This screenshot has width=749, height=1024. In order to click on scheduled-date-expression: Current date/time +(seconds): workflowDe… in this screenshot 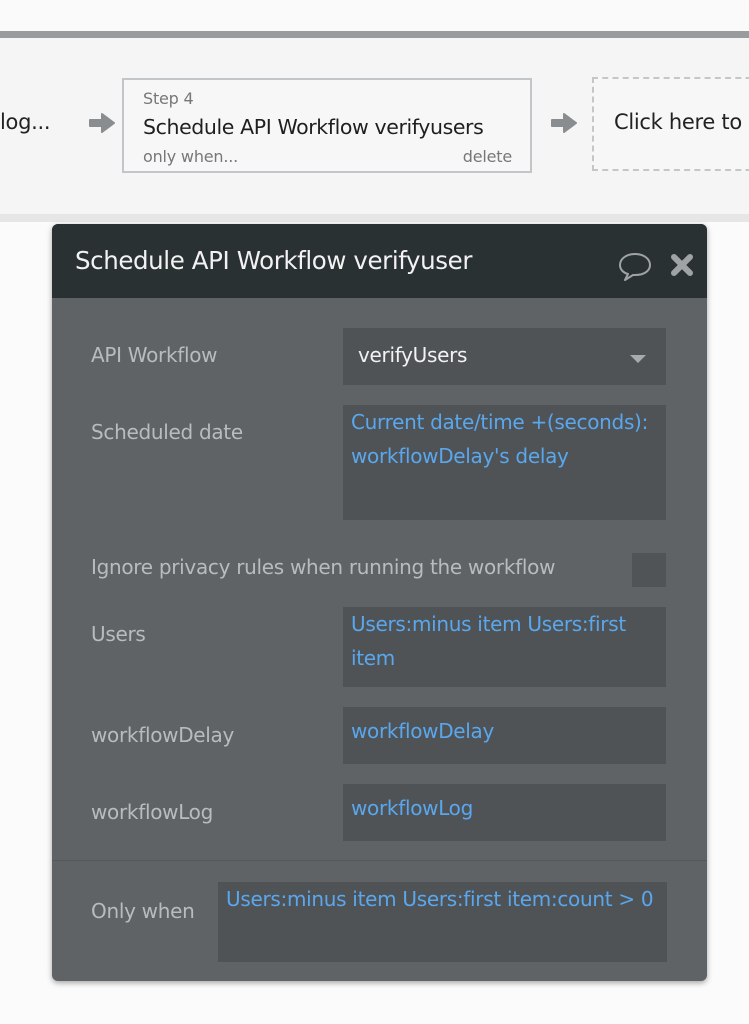, I will do `click(504, 462)`.